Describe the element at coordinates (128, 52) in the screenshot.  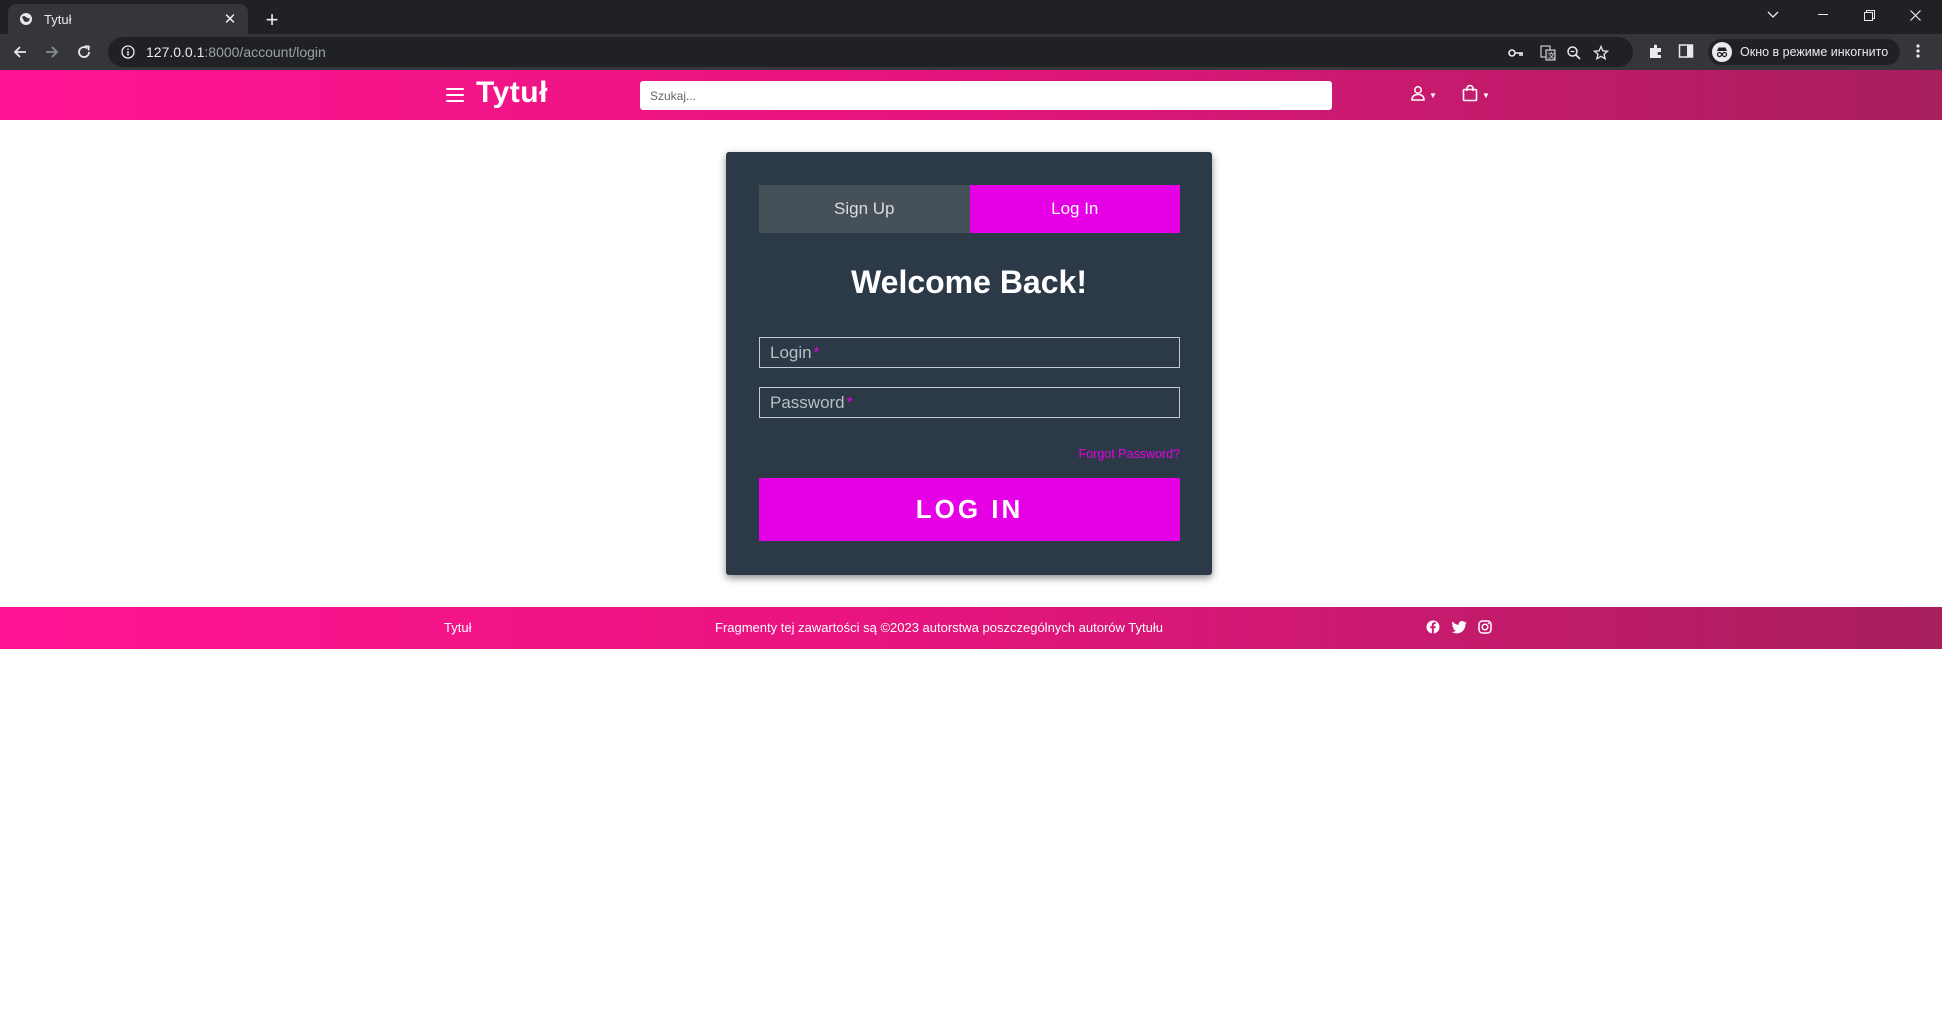
I see `site-info-icon` at that location.